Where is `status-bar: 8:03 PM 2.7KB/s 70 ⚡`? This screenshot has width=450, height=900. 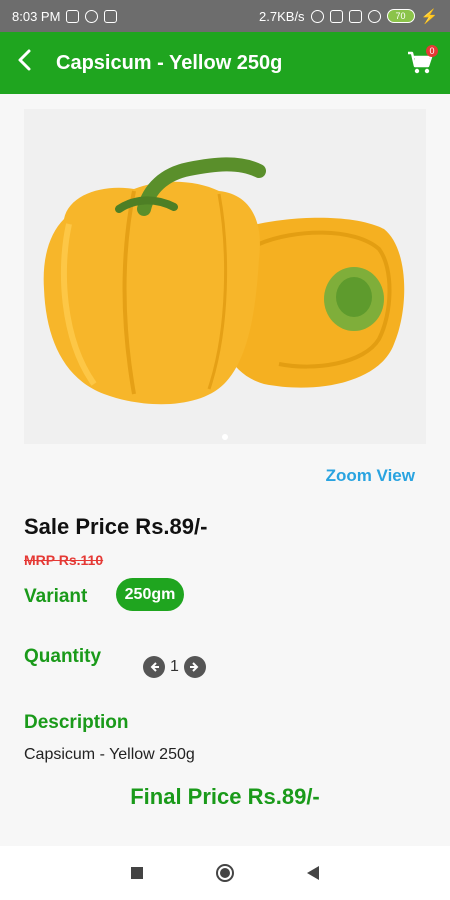 status-bar: 8:03 PM 2.7KB/s 70 ⚡ is located at coordinates (225, 16).